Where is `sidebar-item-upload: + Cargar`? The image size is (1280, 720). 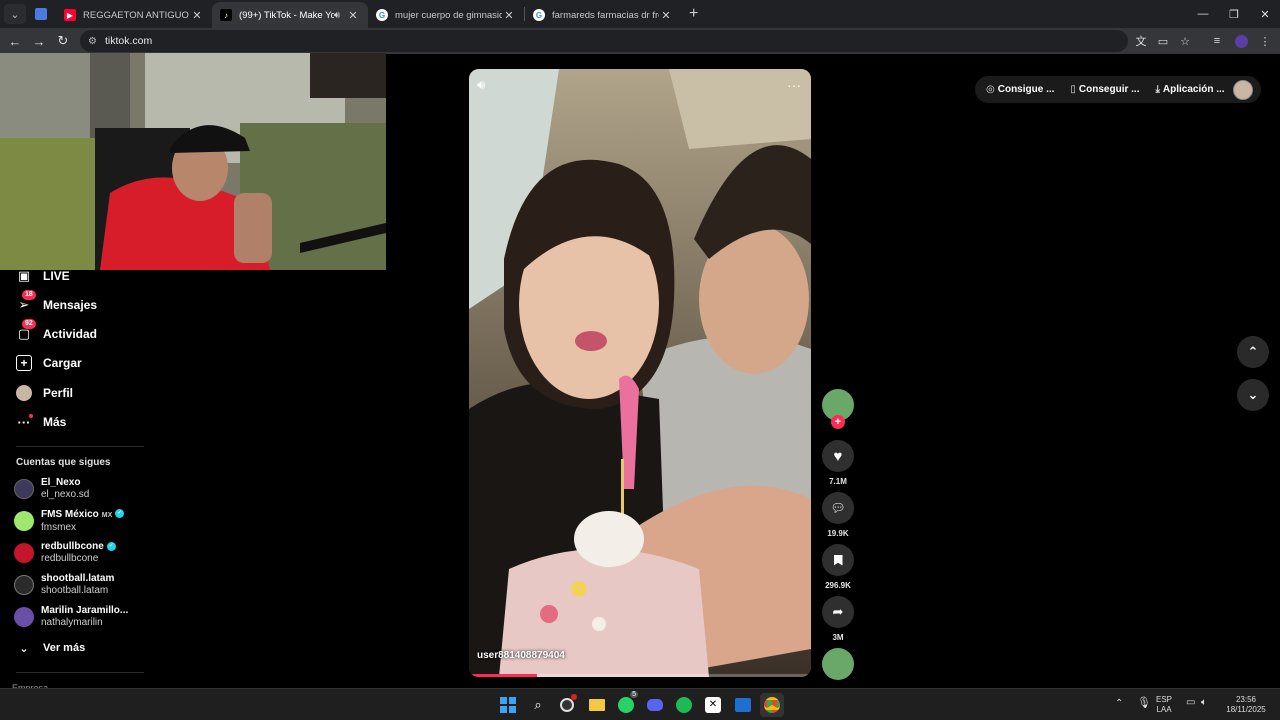 sidebar-item-upload: + Cargar is located at coordinates (49, 363).